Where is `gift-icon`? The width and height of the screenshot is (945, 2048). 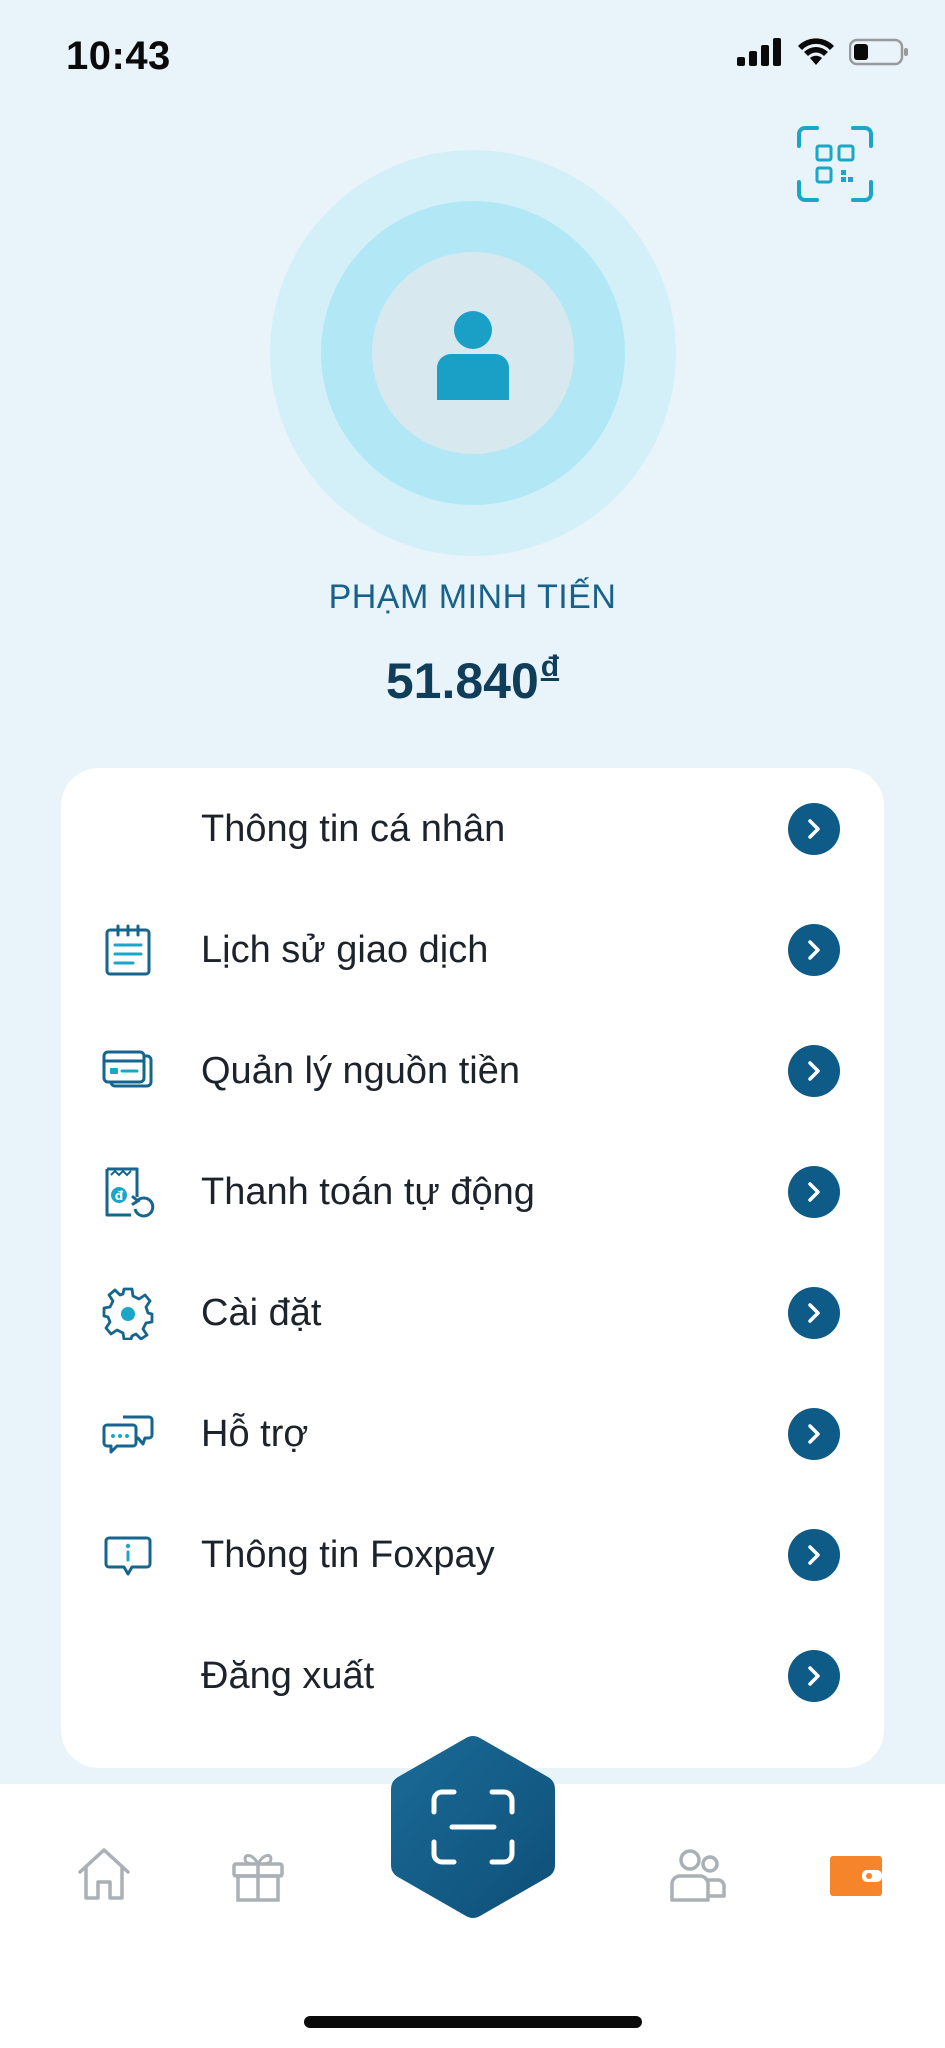
gift-icon is located at coordinates (258, 1878).